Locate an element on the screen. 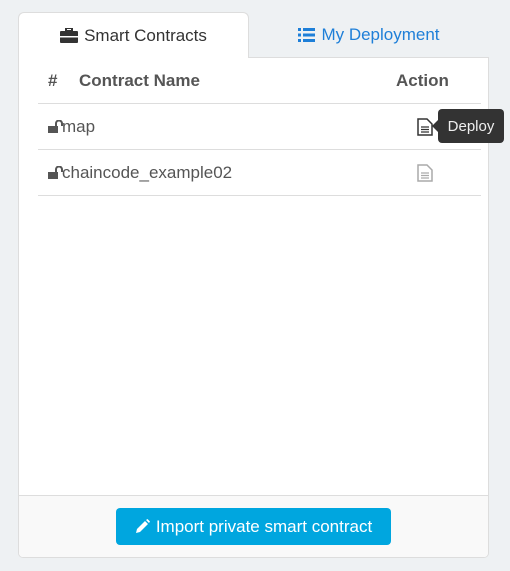  list-icon is located at coordinates (307, 35).